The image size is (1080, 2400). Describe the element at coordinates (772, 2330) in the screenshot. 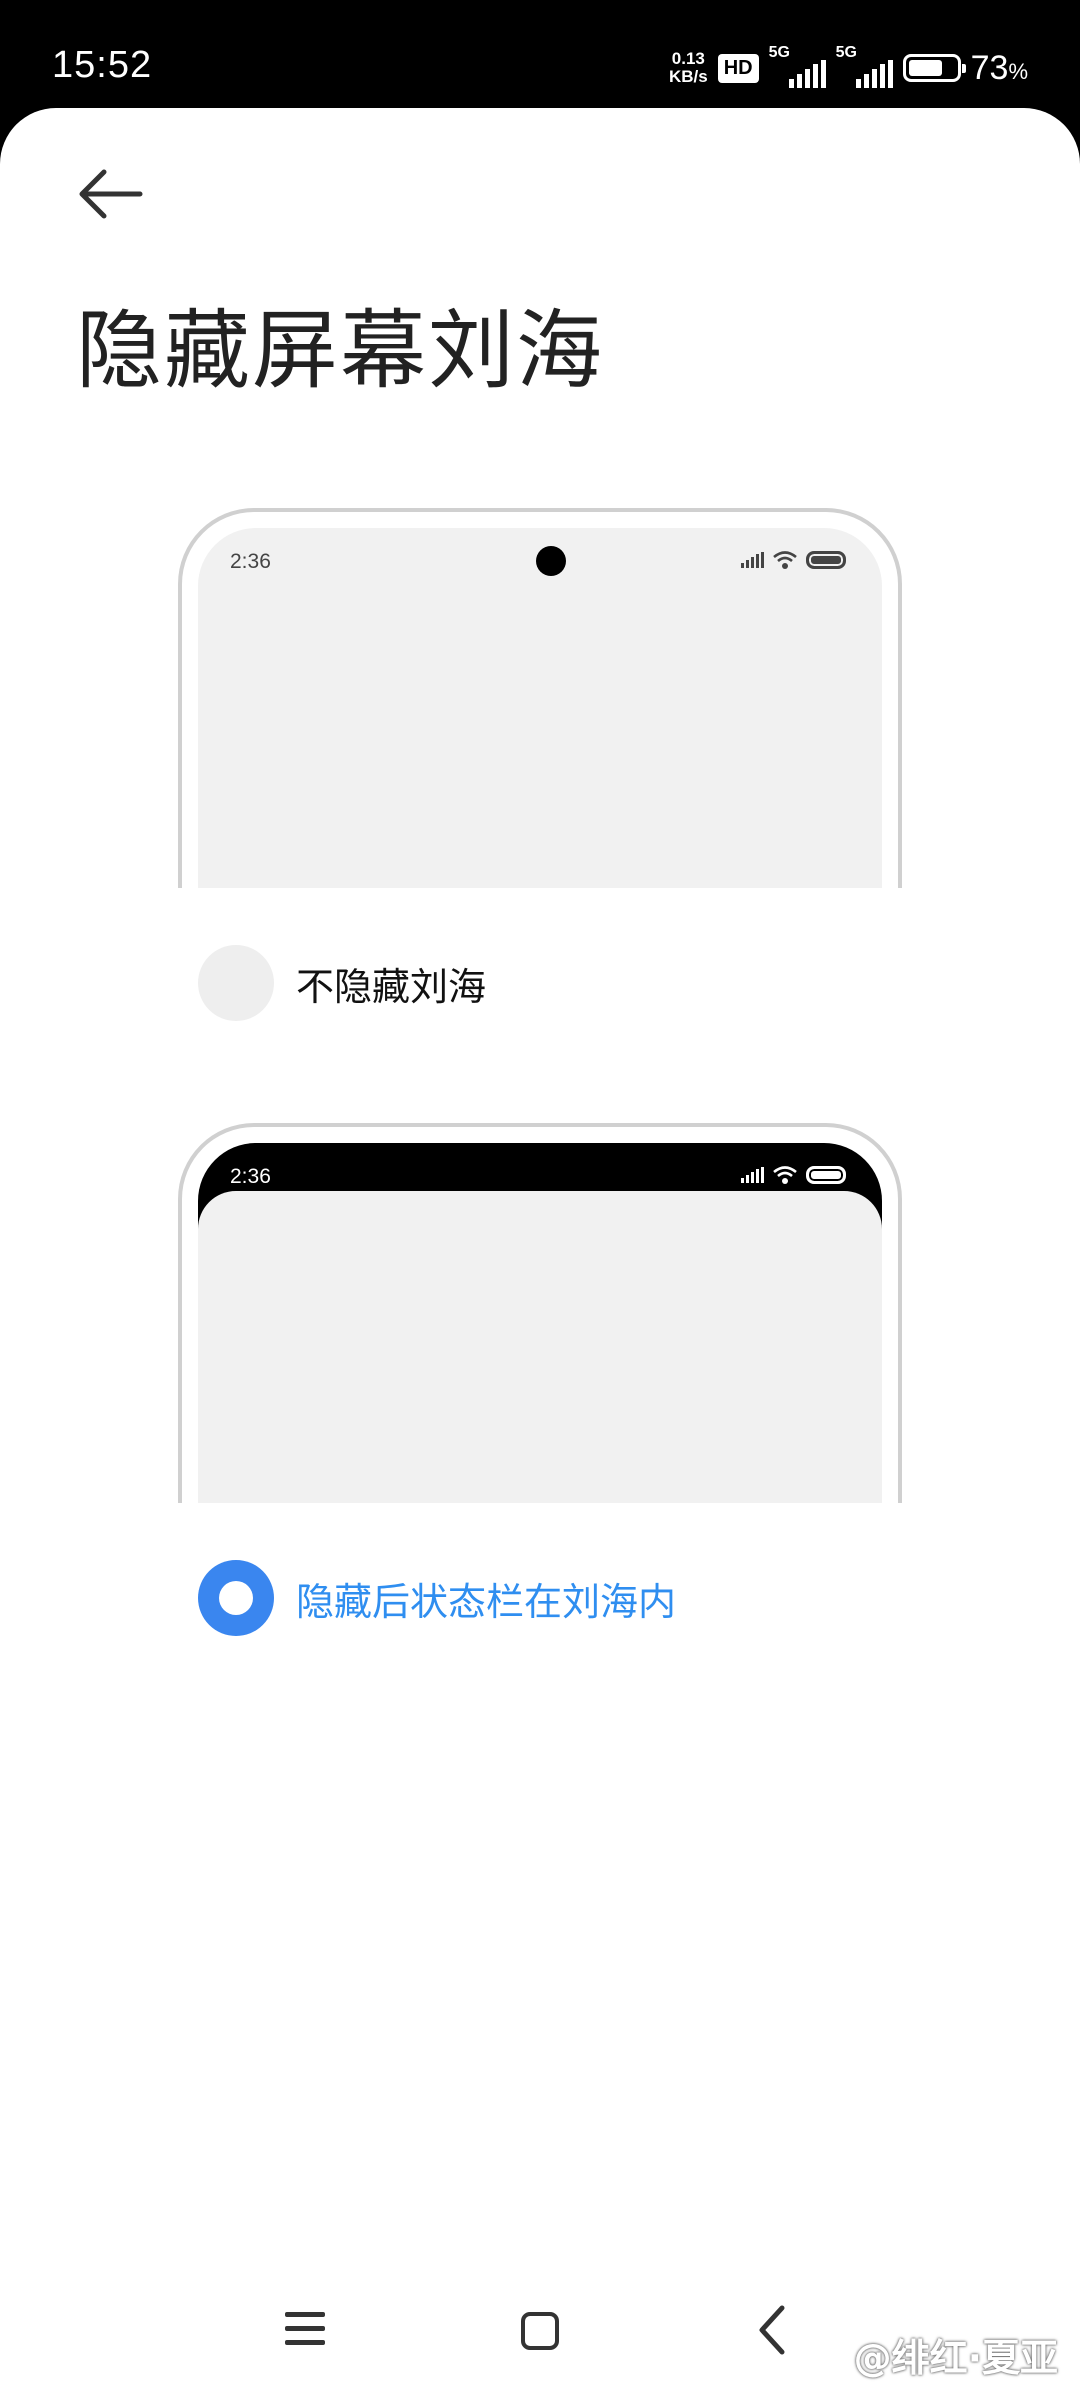

I see `back-chevron-icon` at that location.